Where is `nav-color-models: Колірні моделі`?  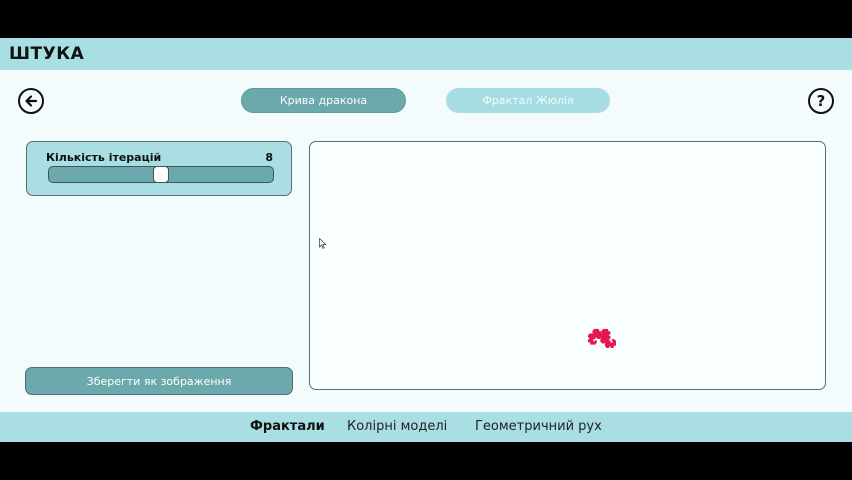
nav-color-models: Колірні моделі is located at coordinates (397, 426).